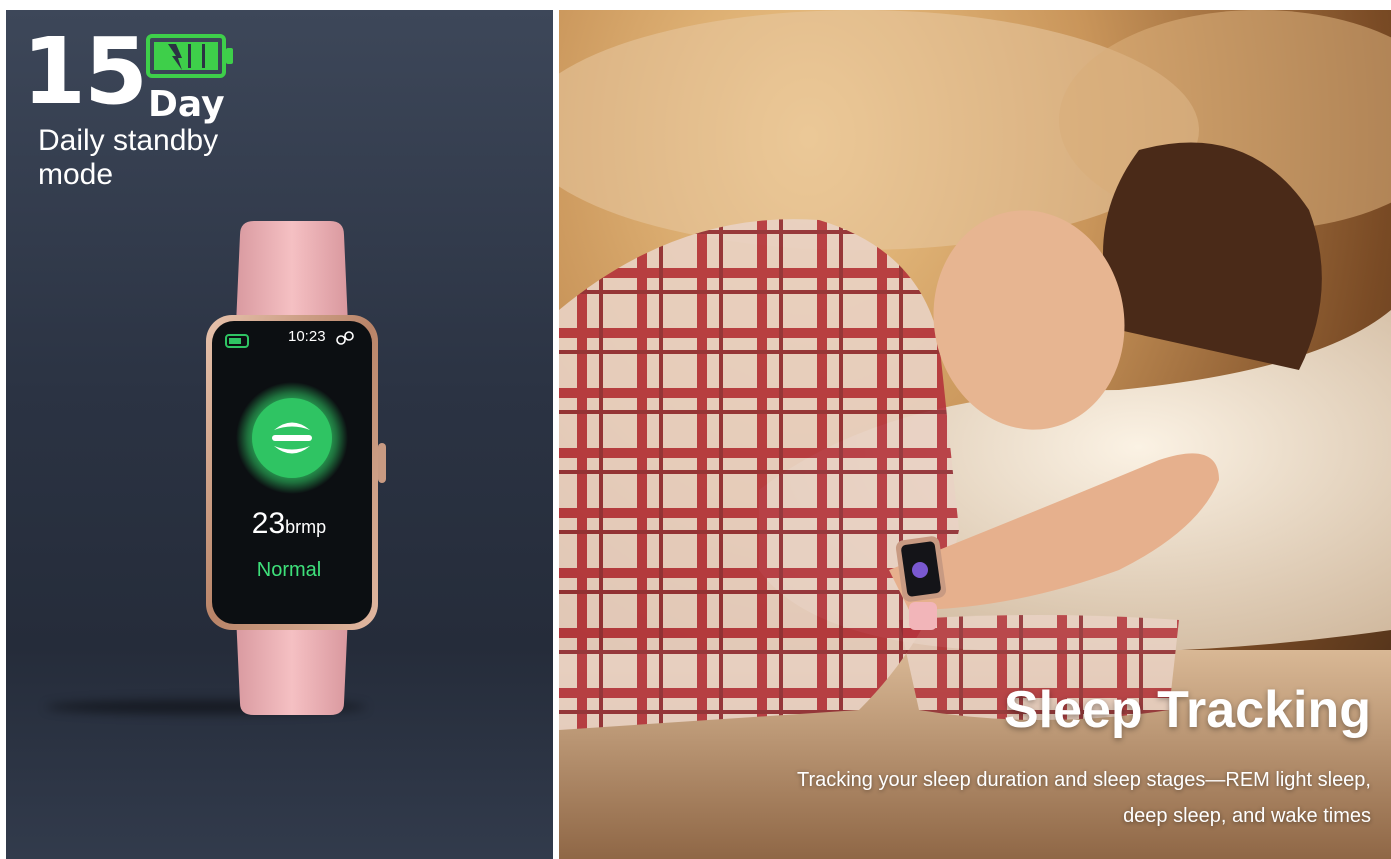 The width and height of the screenshot is (1391, 859). Describe the element at coordinates (306, 527) in the screenshot. I see `watch-reading-unit: brmp` at that location.